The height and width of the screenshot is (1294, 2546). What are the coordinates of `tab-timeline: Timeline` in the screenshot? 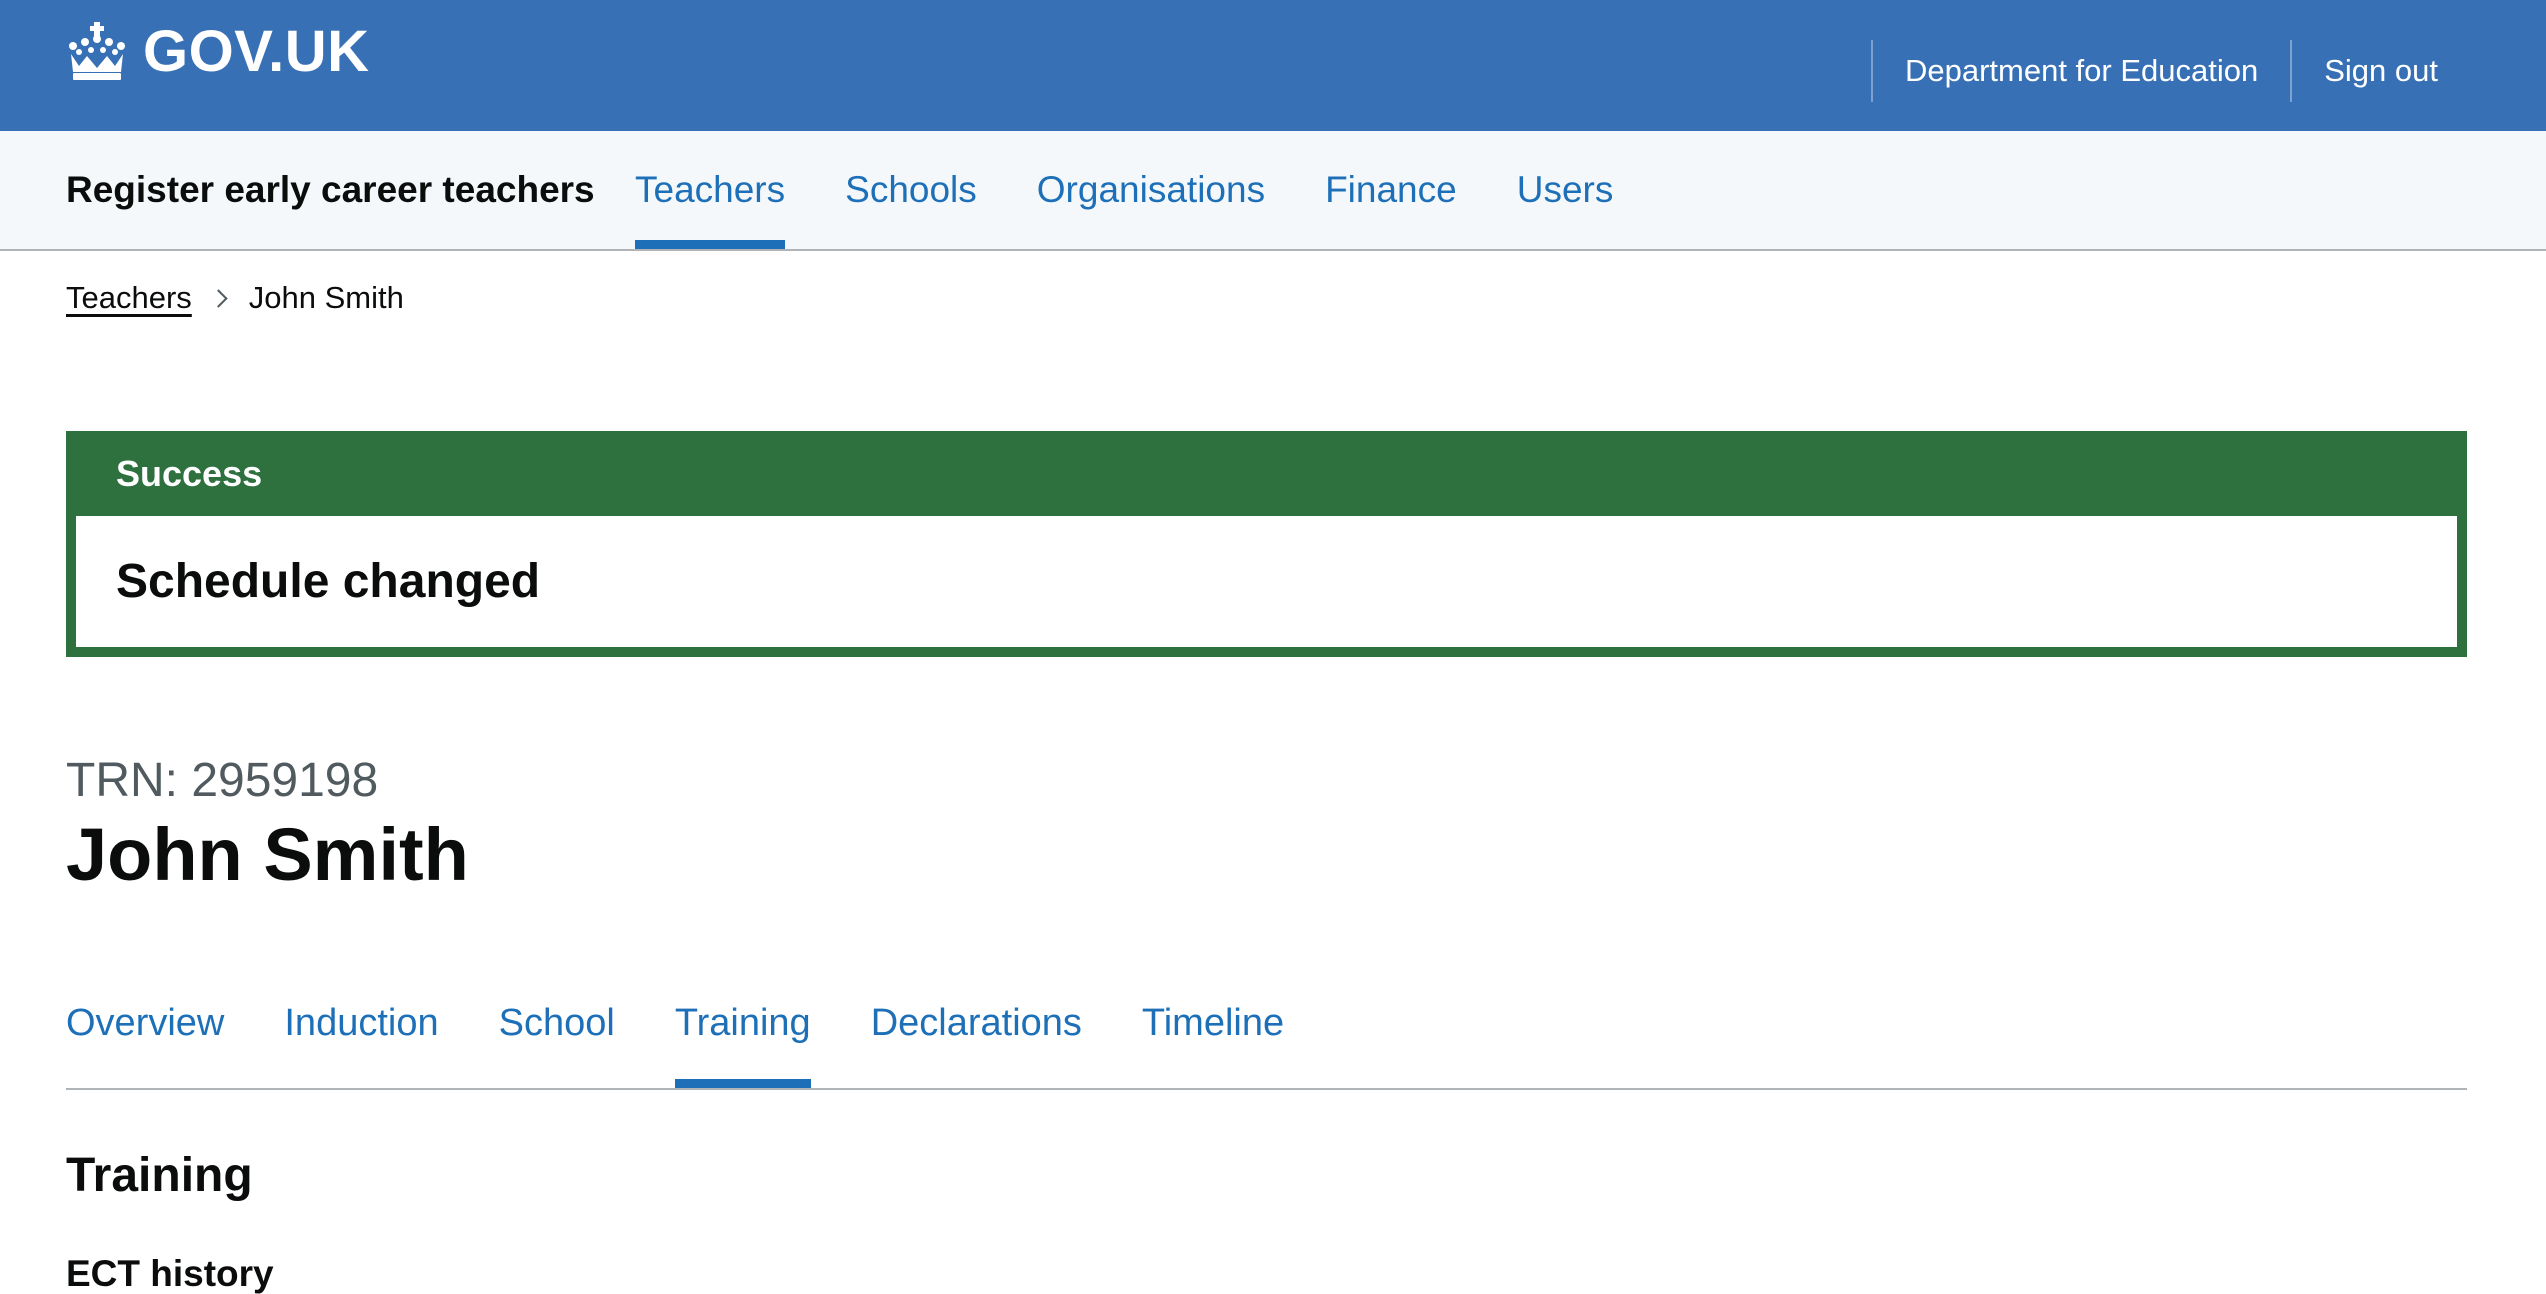 It's located at (1213, 1034).